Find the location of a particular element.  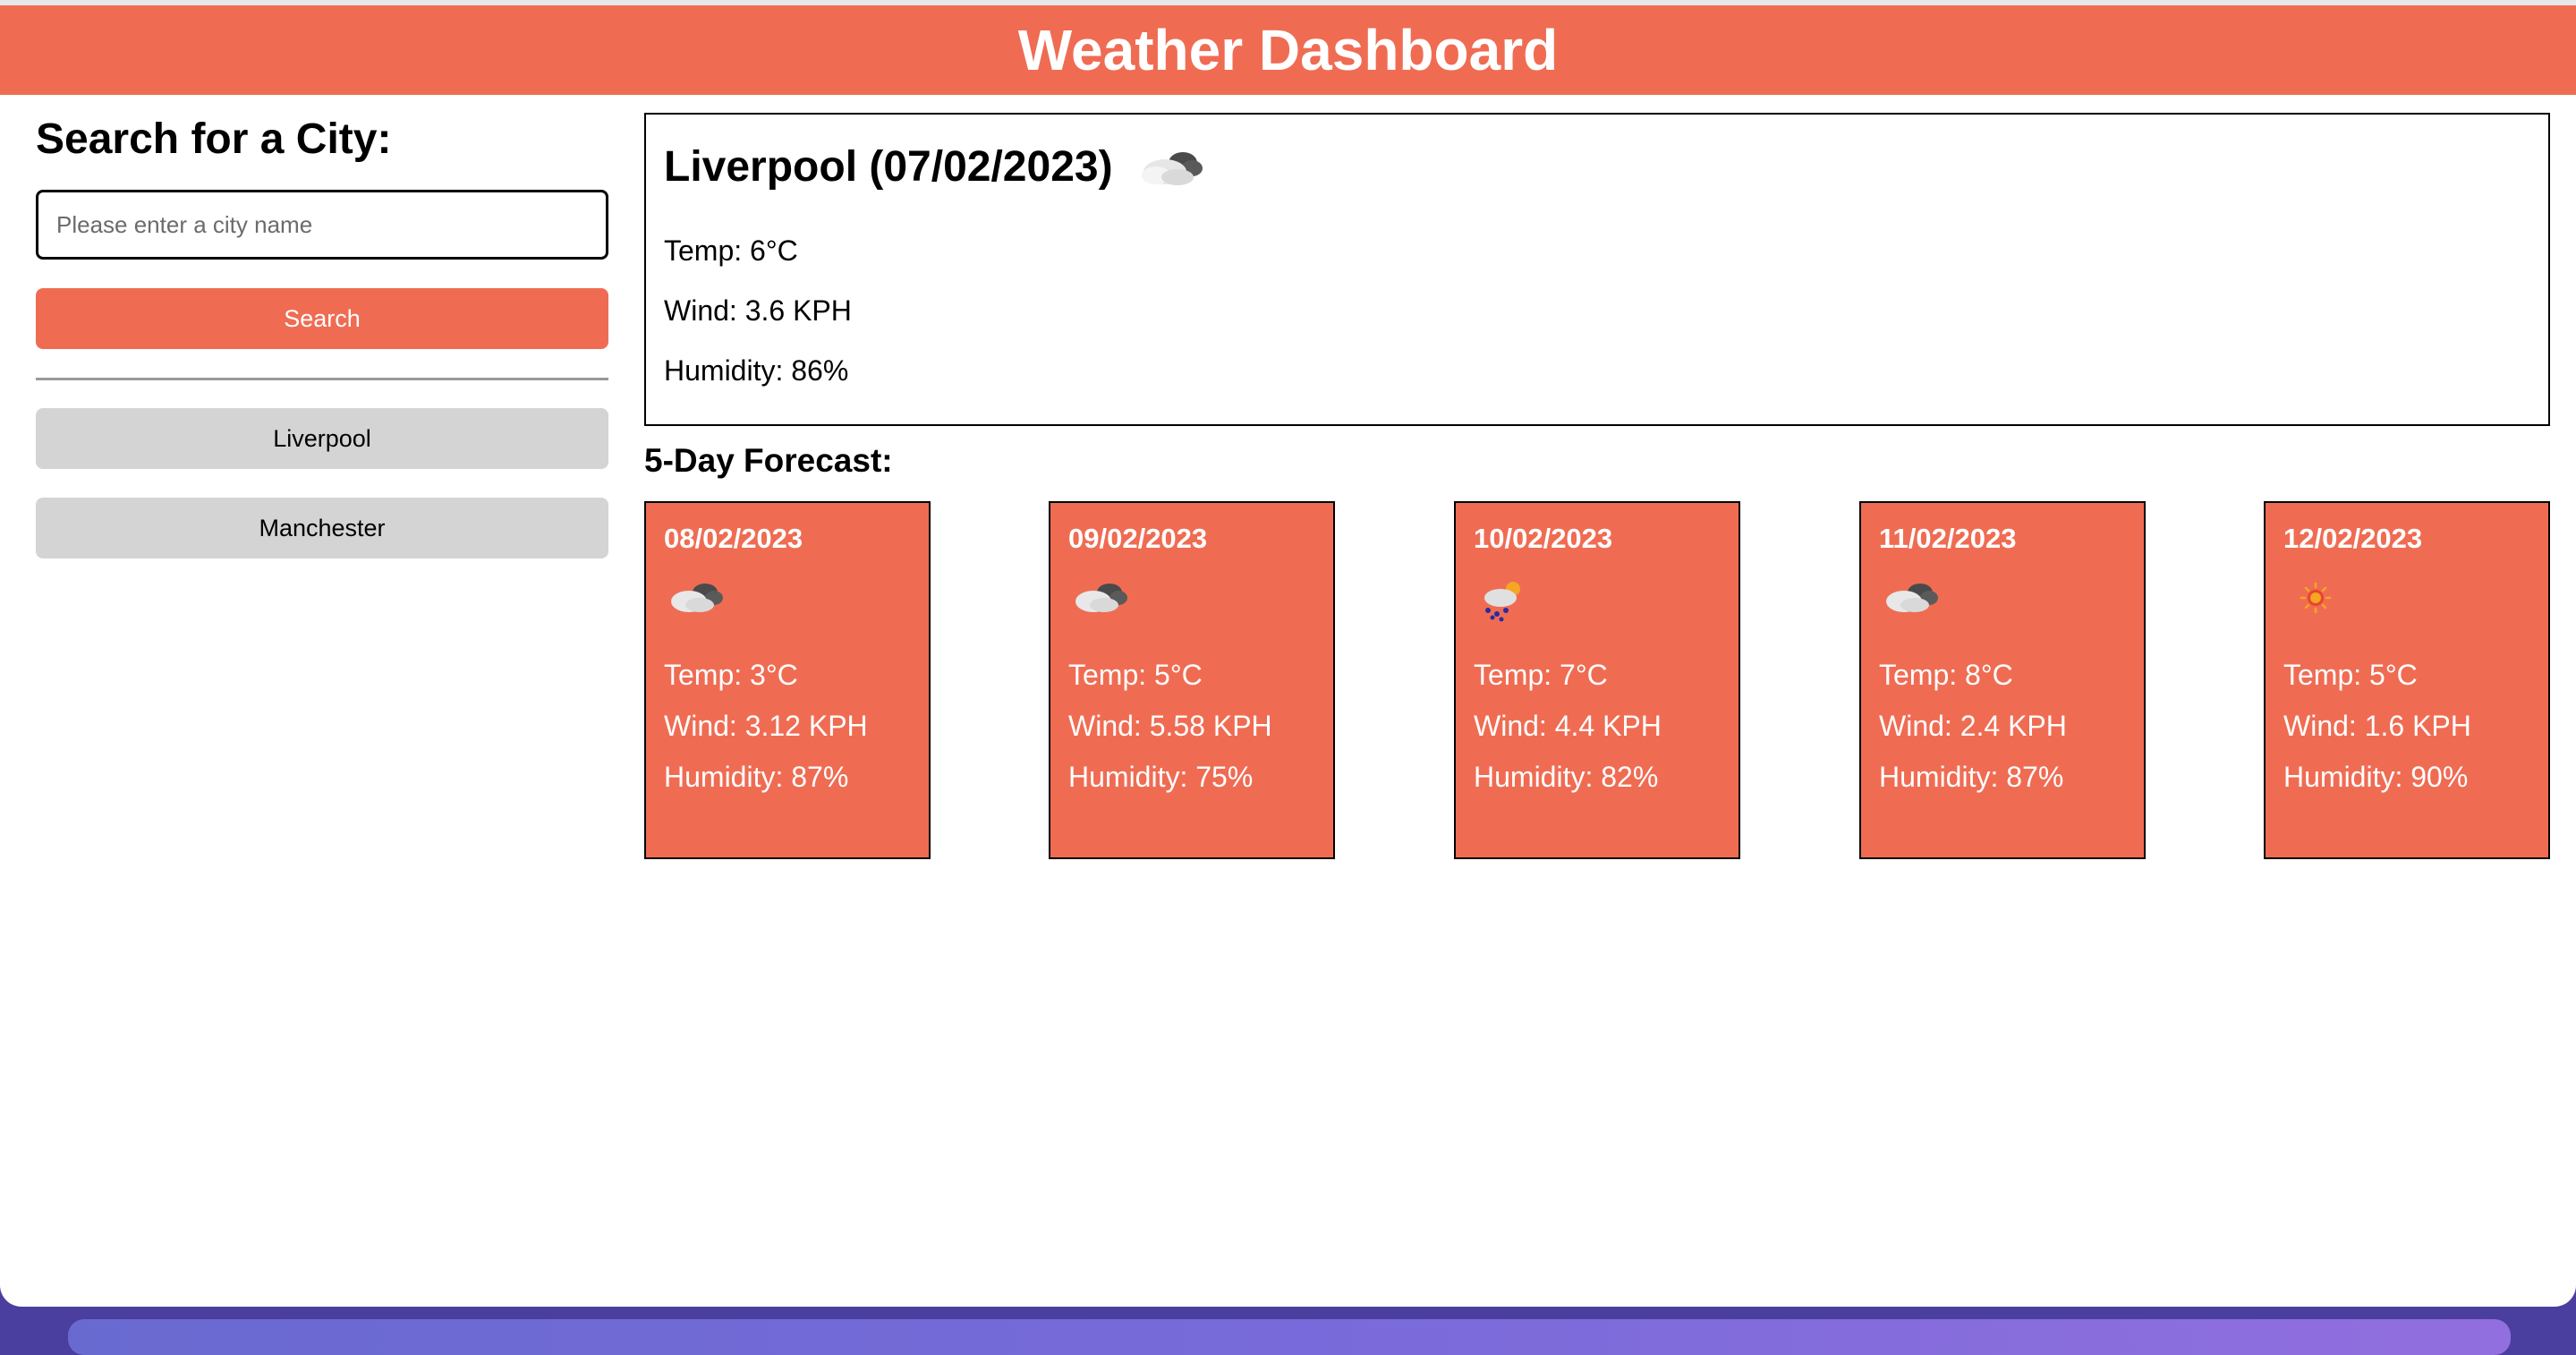

current-city-date: Liverpool (07/02/2023) is located at coordinates (888, 166).